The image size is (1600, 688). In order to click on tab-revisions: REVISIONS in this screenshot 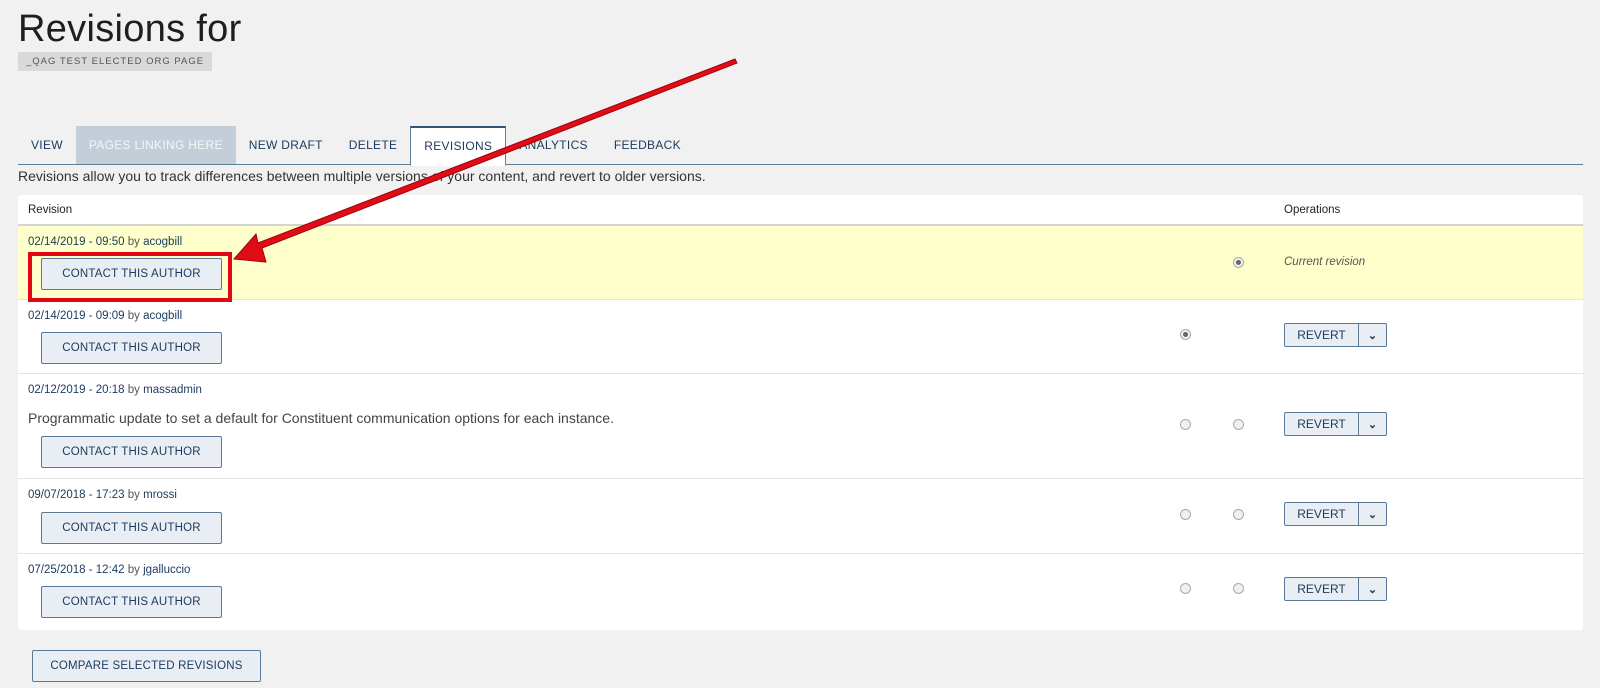, I will do `click(458, 146)`.